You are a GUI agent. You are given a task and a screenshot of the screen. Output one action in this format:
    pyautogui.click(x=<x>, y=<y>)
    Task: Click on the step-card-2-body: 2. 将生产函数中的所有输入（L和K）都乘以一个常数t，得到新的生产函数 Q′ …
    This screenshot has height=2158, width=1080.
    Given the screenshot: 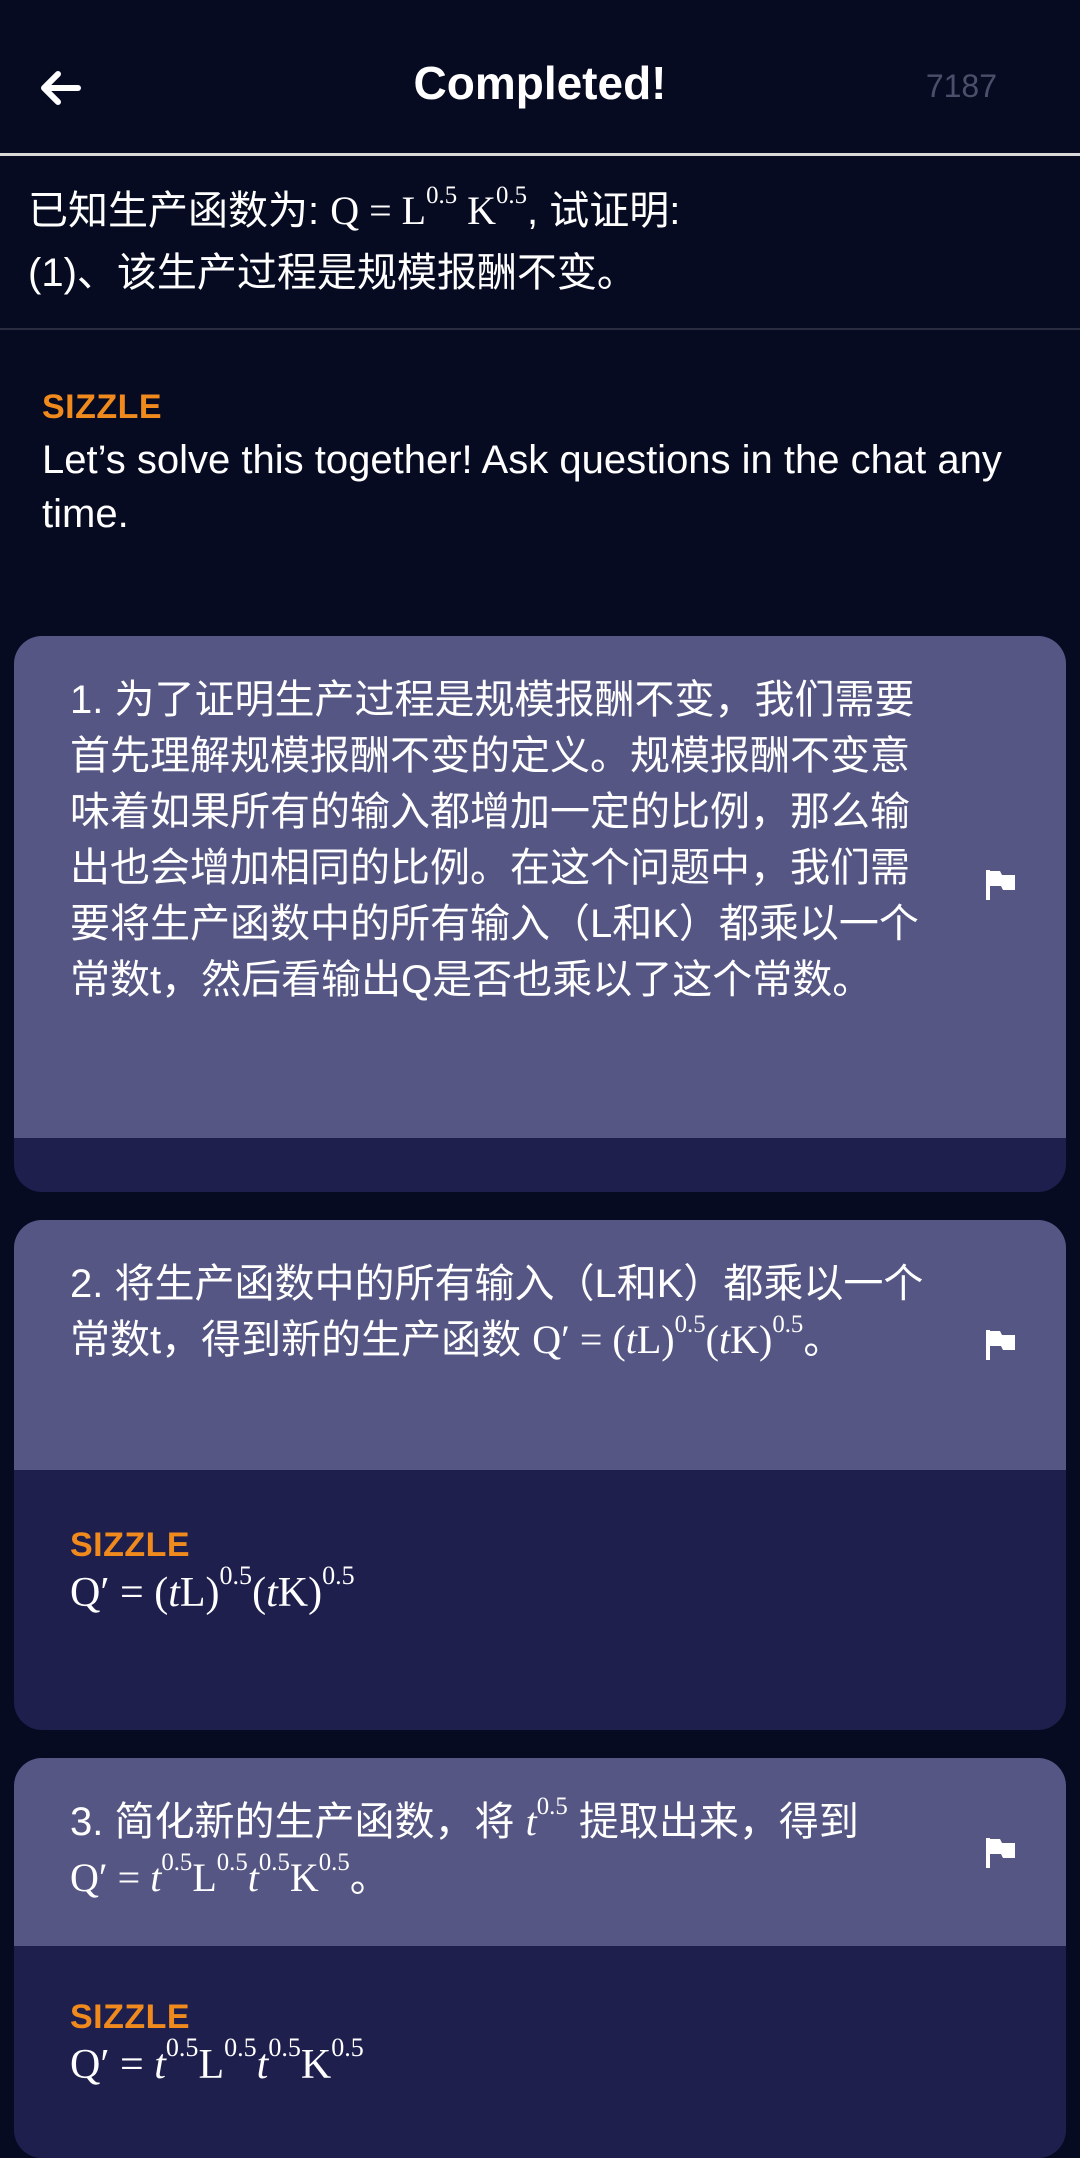 What is the action you would take?
    pyautogui.click(x=540, y=1345)
    